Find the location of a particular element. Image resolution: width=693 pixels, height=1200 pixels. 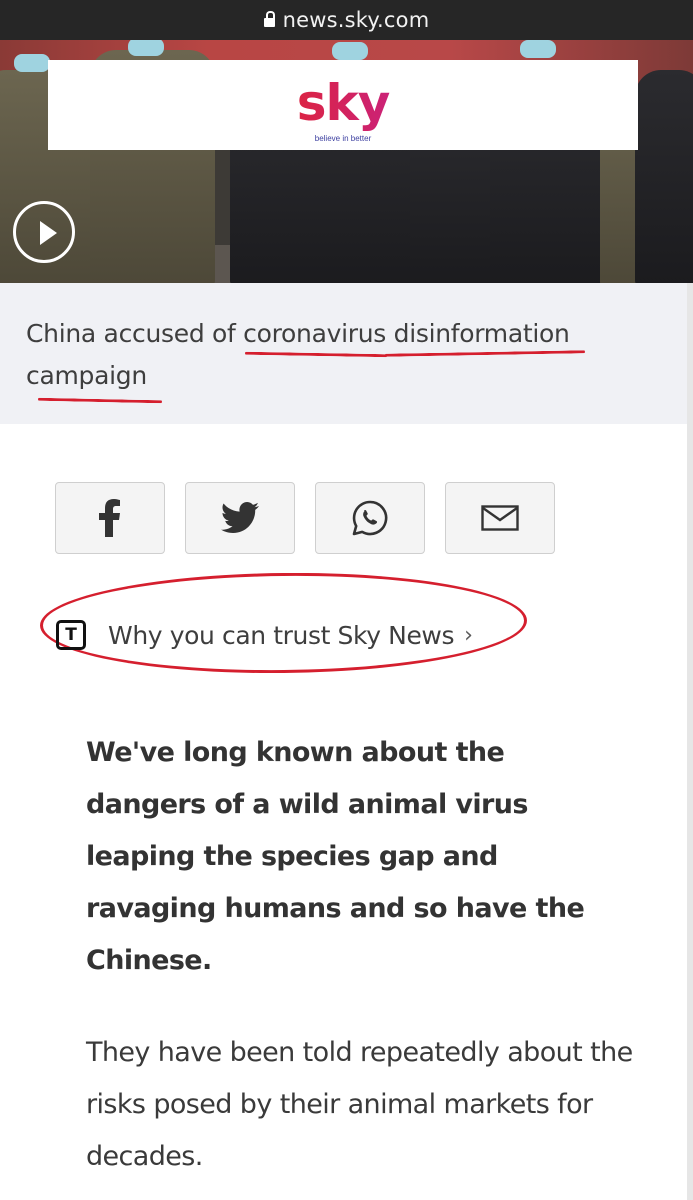

twitter-icon is located at coordinates (240, 517).